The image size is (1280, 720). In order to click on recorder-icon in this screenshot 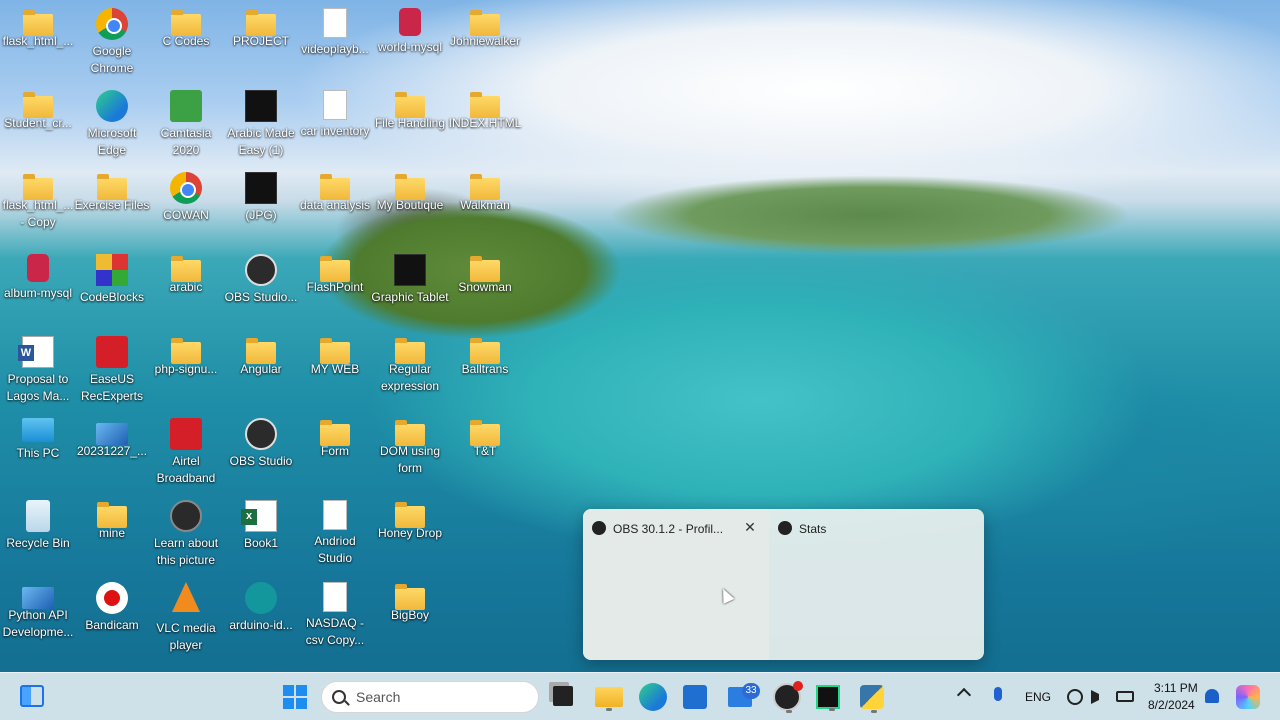, I will do `click(112, 352)`.